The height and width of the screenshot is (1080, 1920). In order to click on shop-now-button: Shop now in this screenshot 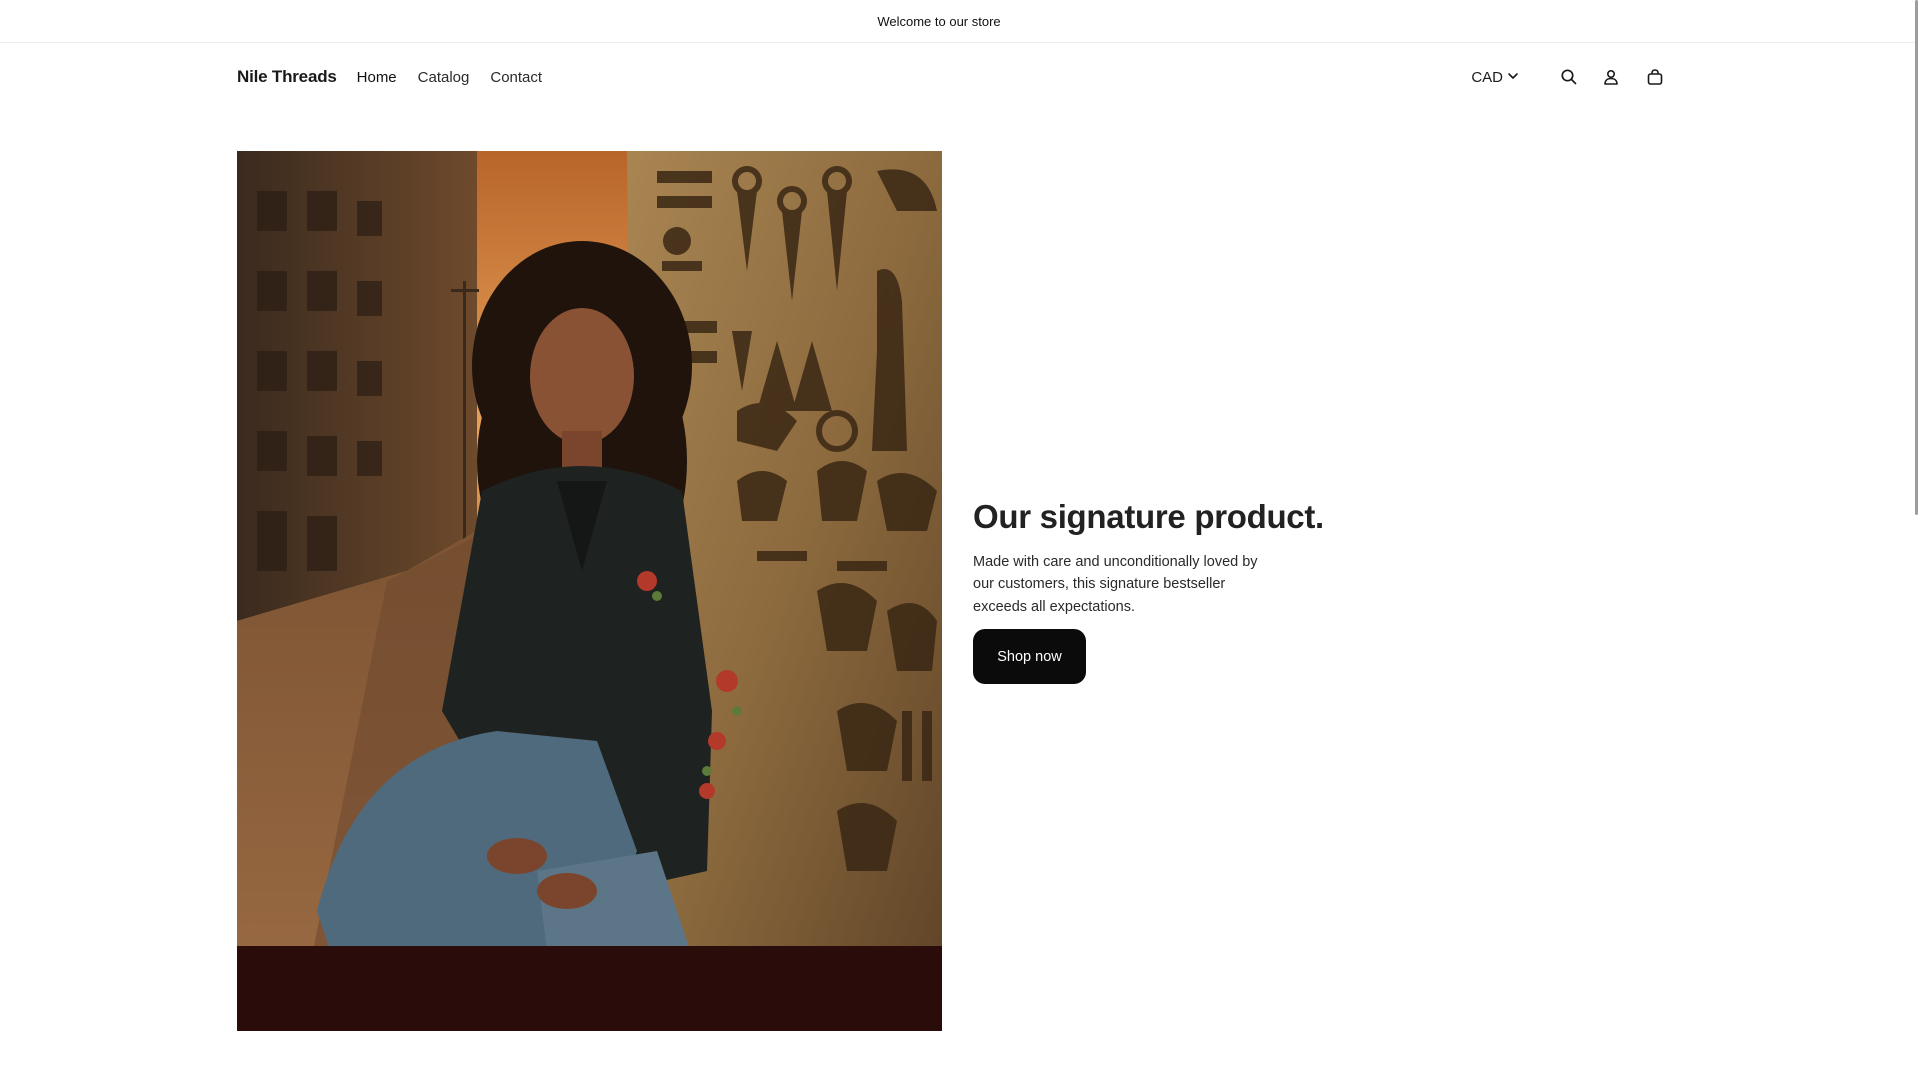, I will do `click(1029, 657)`.